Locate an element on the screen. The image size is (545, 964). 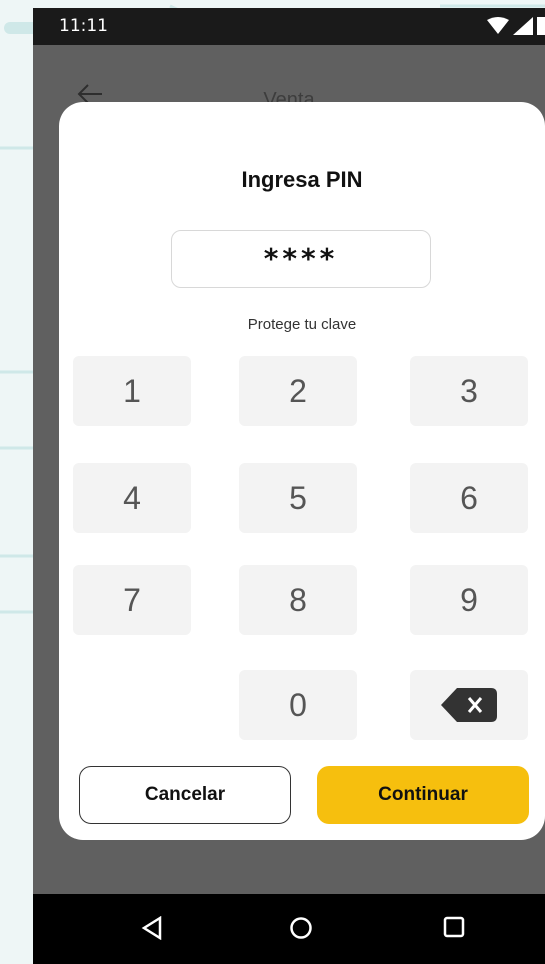
nav-back-icon is located at coordinates (152, 928).